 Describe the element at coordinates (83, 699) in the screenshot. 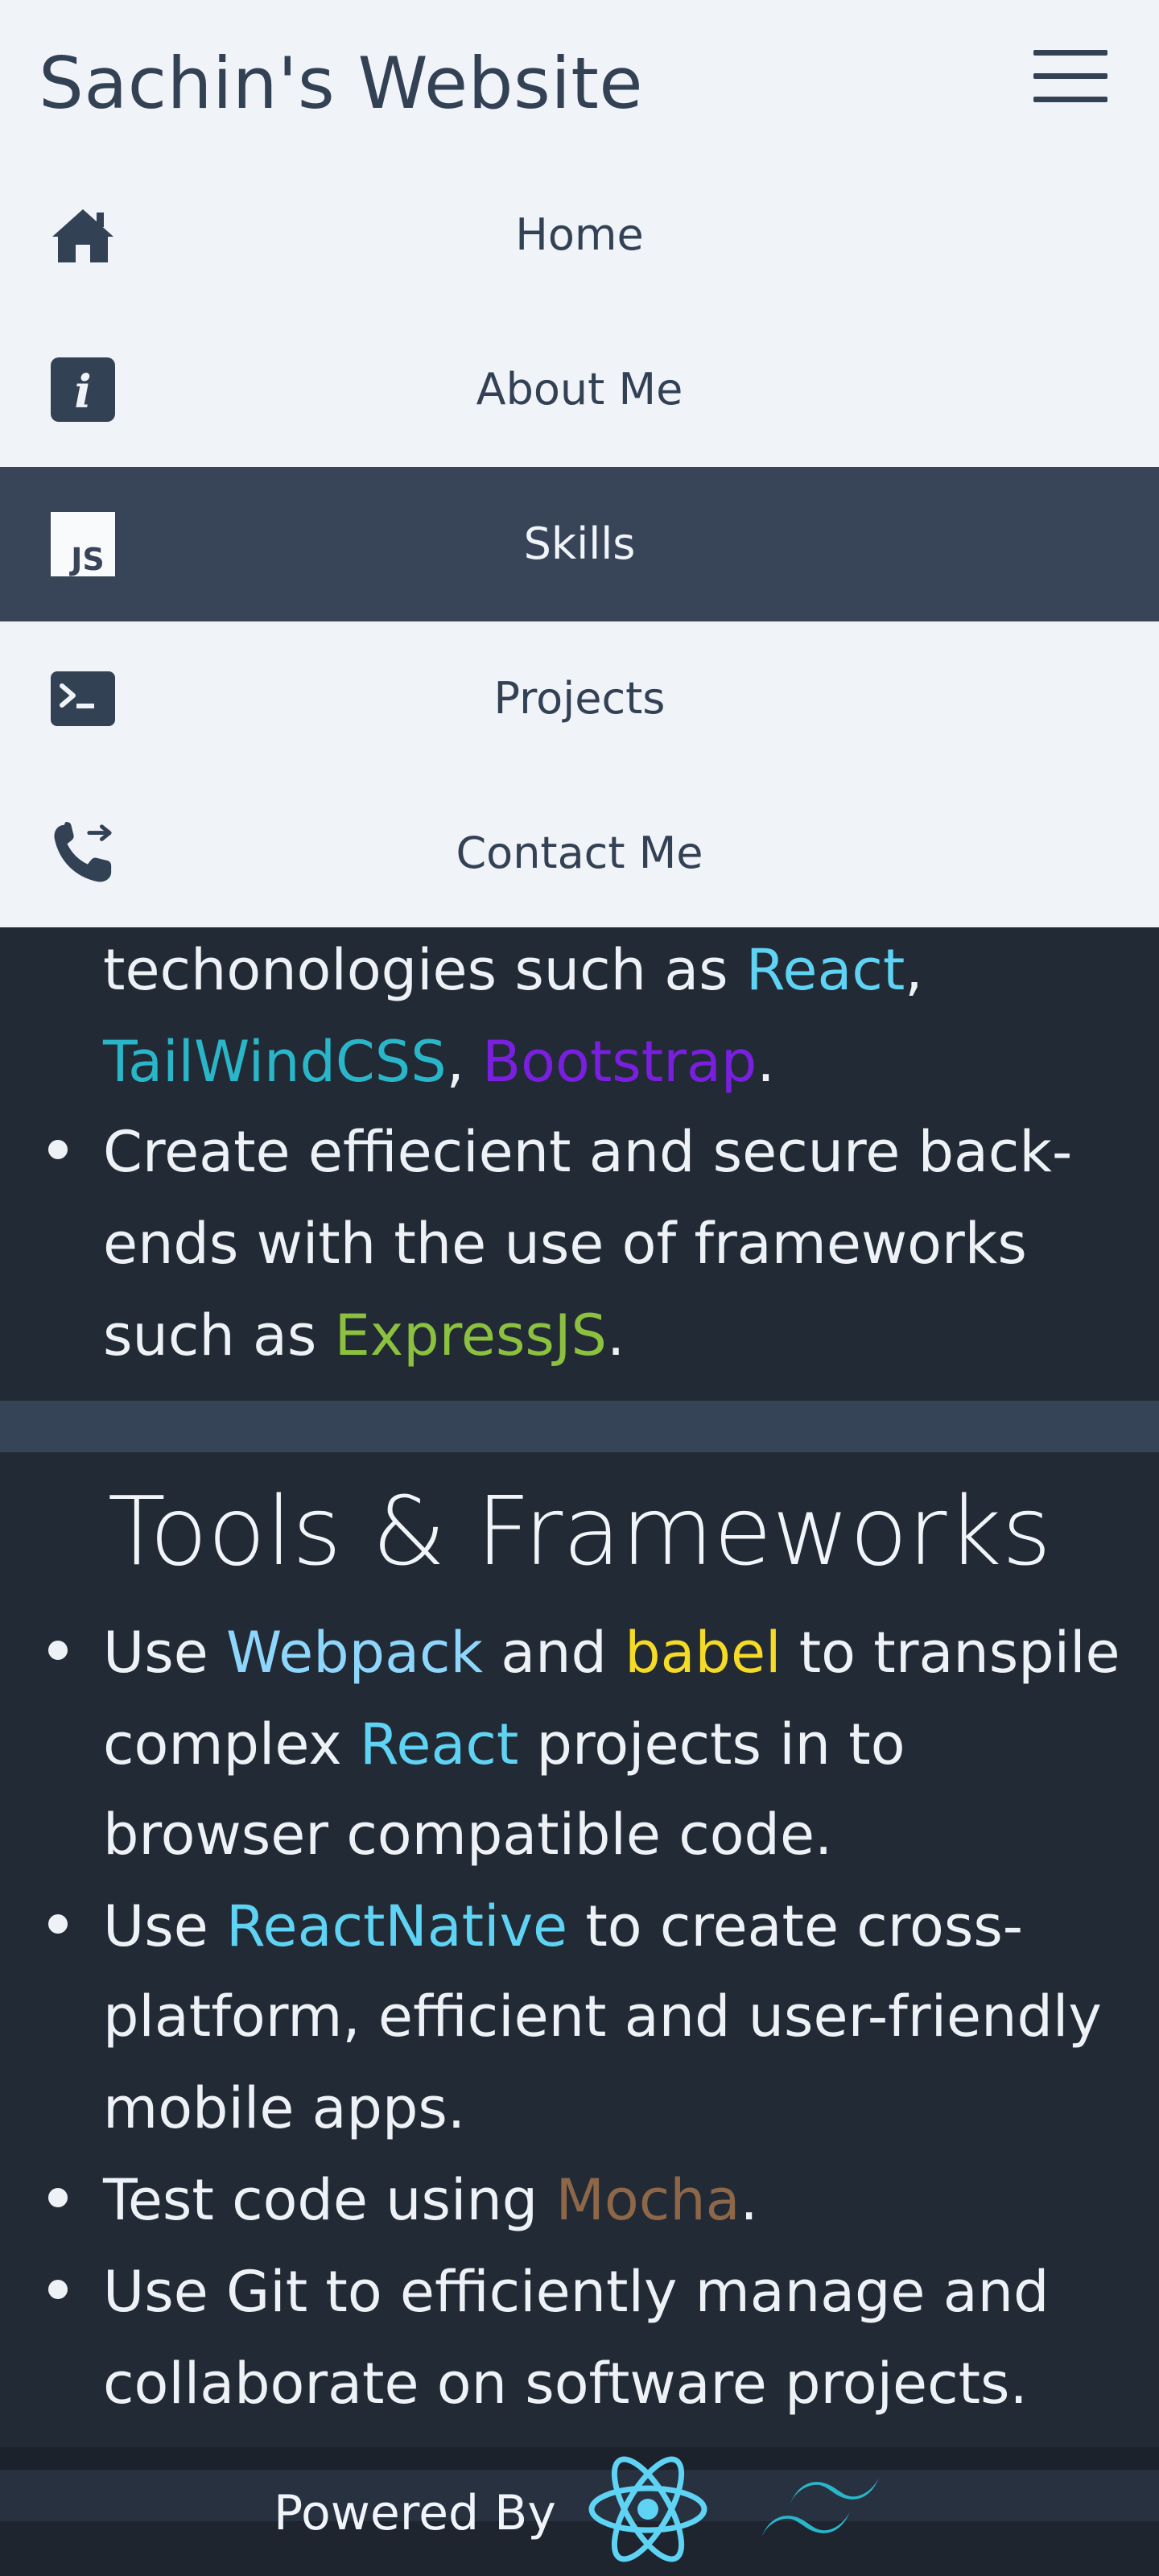

I see `terminal-icon` at that location.